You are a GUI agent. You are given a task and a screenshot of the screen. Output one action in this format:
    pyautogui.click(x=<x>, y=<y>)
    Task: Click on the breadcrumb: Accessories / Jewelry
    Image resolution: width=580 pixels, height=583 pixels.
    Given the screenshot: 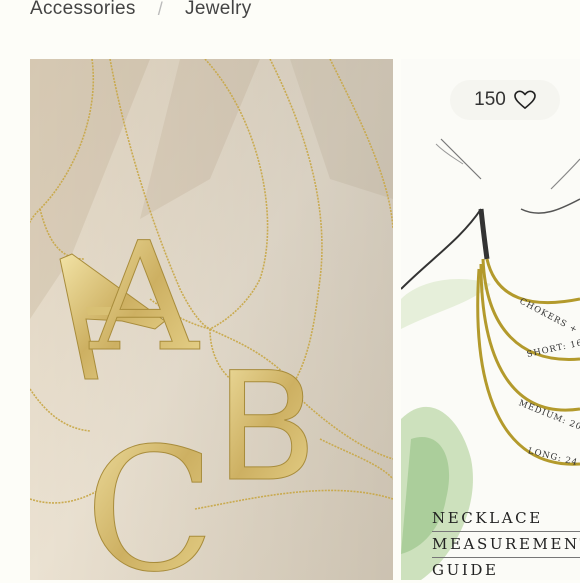 What is the action you would take?
    pyautogui.click(x=141, y=12)
    